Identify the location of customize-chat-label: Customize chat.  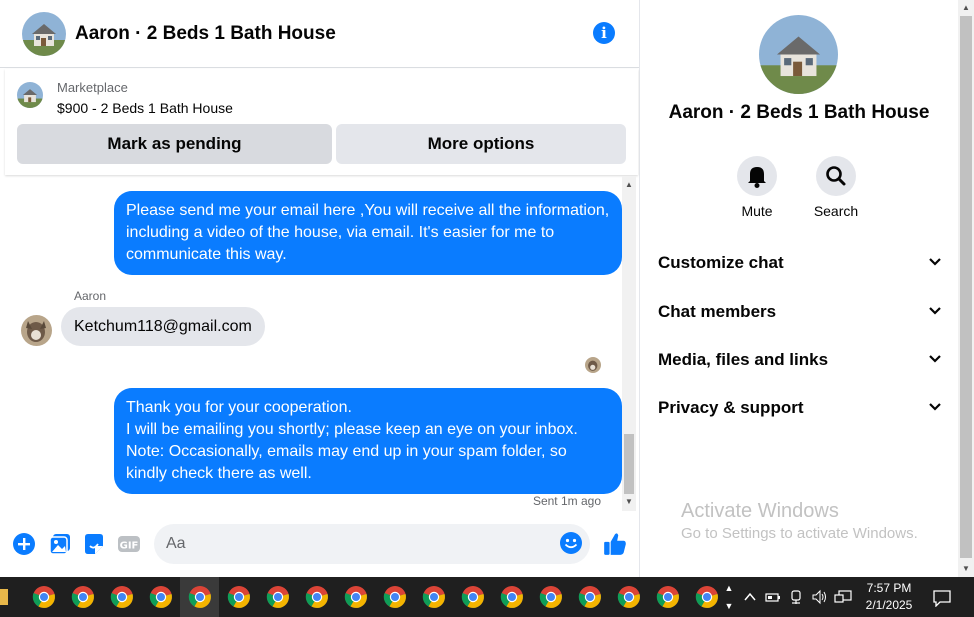
(721, 262).